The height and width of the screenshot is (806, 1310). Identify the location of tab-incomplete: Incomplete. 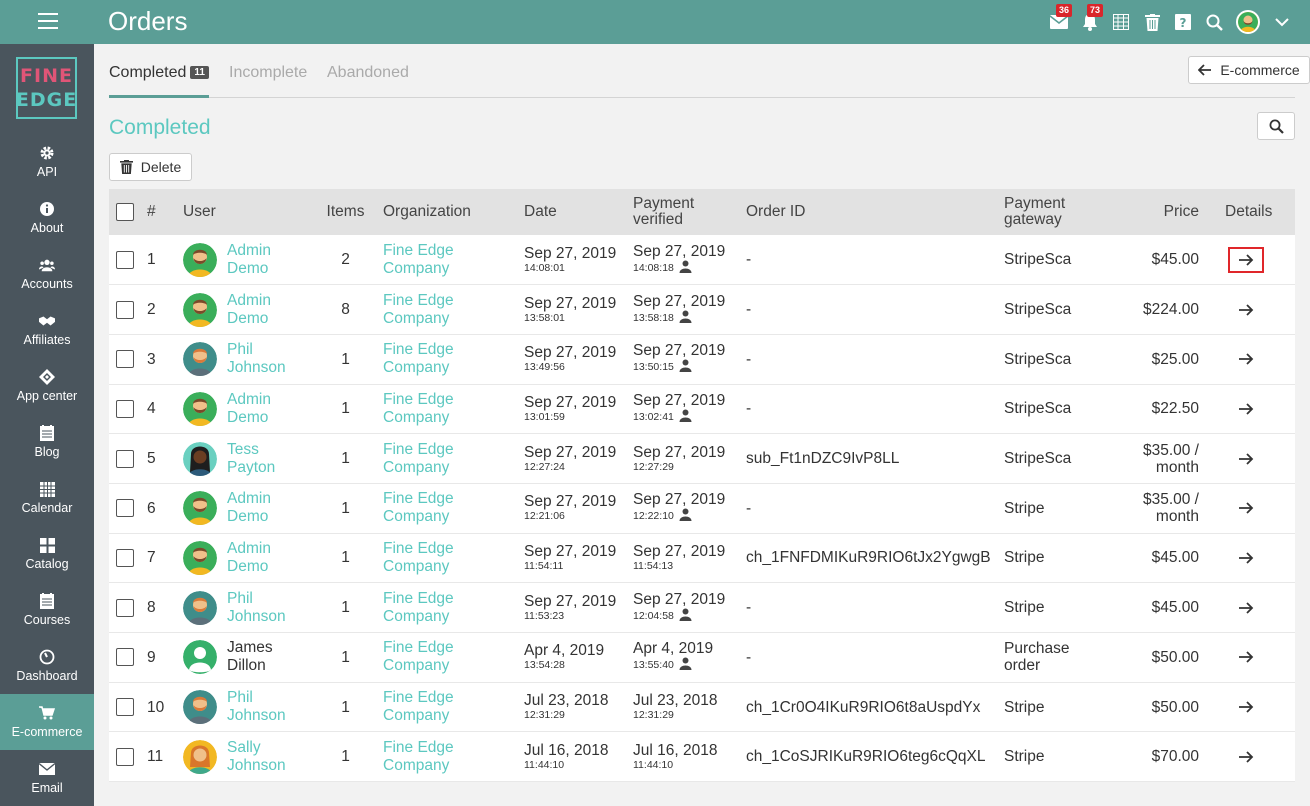
(268, 73).